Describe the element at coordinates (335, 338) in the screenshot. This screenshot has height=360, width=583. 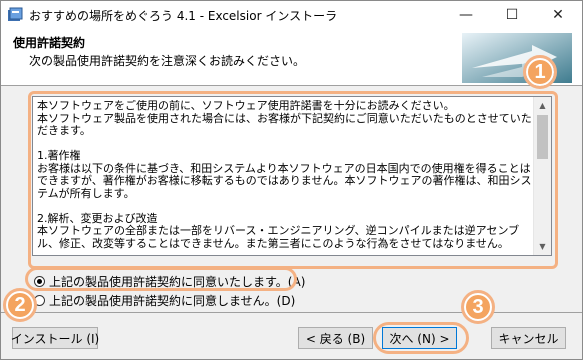
I see `back-button: < 戻る (B)` at that location.